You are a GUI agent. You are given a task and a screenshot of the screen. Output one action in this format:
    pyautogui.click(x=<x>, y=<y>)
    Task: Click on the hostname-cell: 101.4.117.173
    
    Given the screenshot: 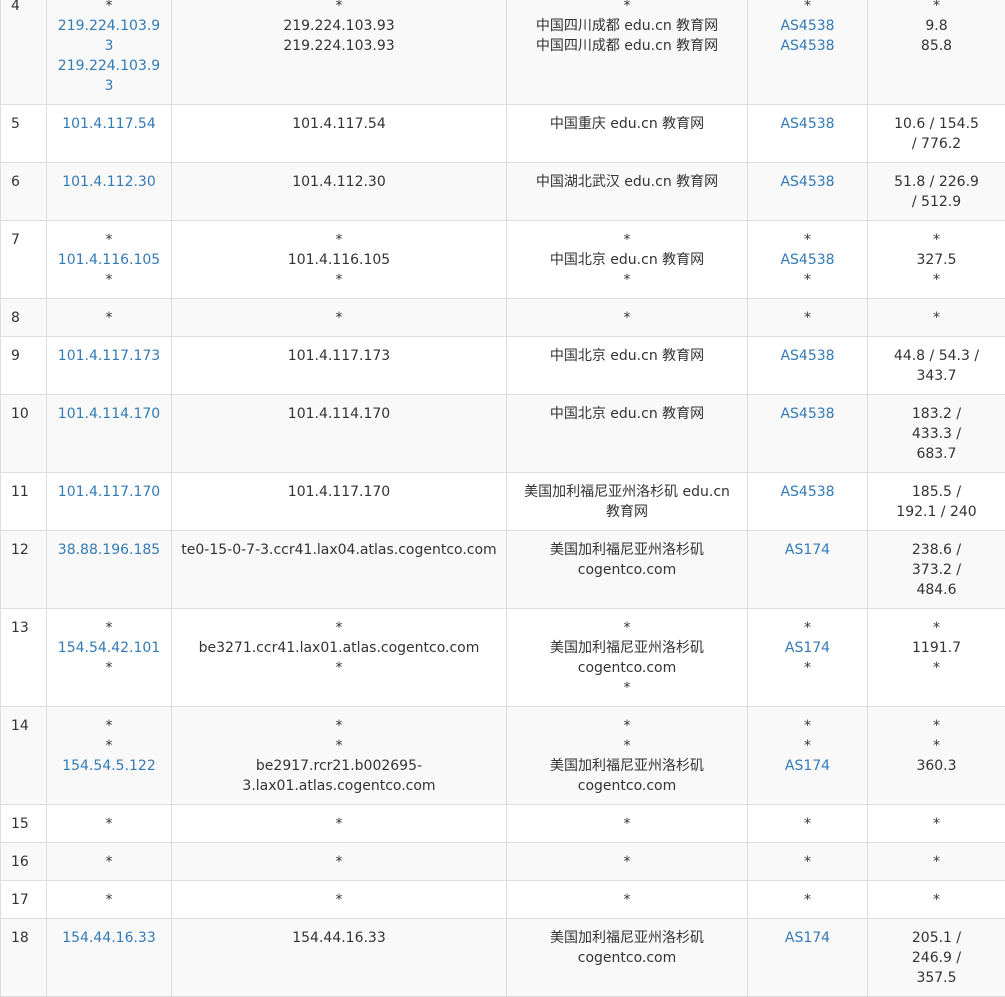 What is the action you would take?
    pyautogui.click(x=339, y=366)
    